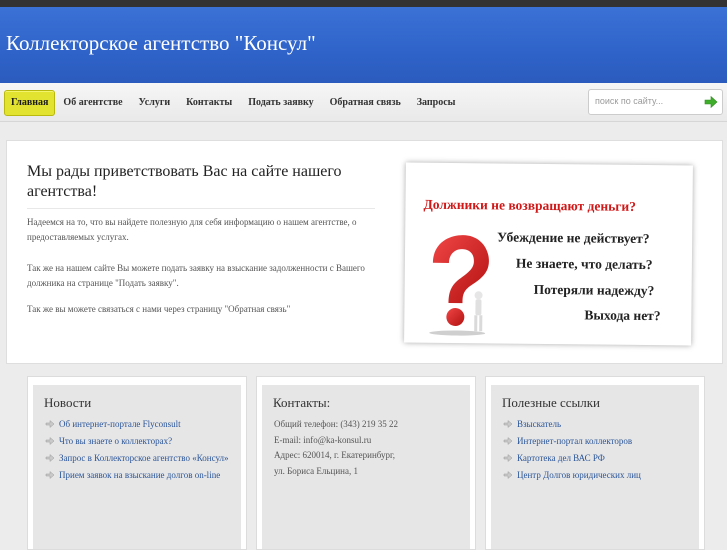 This screenshot has width=727, height=550. Describe the element at coordinates (92, 103) in the screenshot. I see `nav-item-about: Об агентстве` at that location.